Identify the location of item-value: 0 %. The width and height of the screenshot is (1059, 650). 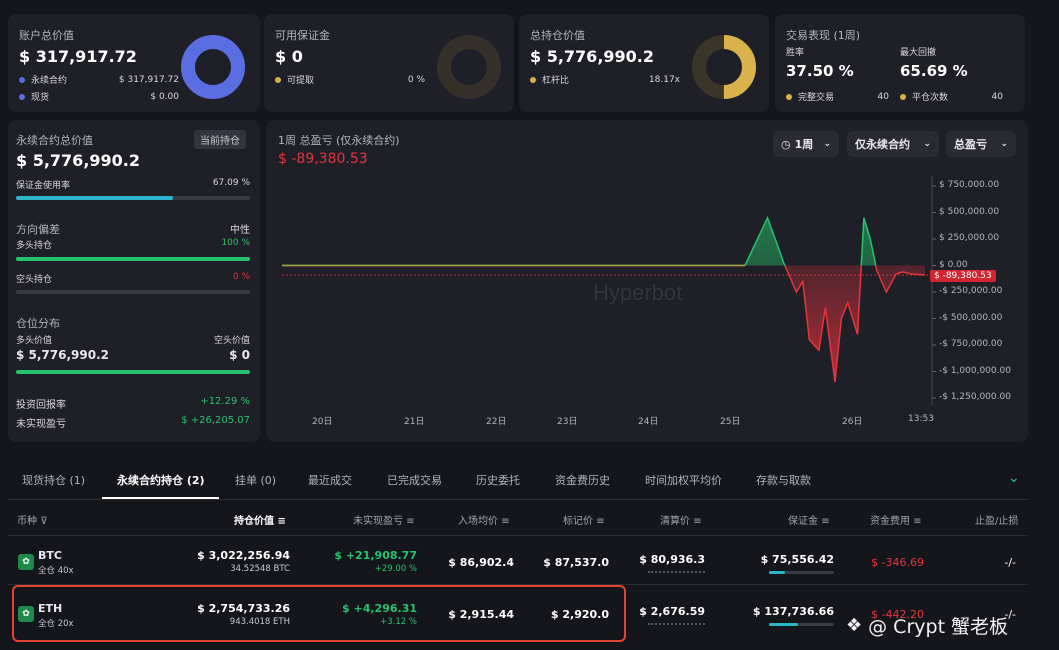
(416, 79).